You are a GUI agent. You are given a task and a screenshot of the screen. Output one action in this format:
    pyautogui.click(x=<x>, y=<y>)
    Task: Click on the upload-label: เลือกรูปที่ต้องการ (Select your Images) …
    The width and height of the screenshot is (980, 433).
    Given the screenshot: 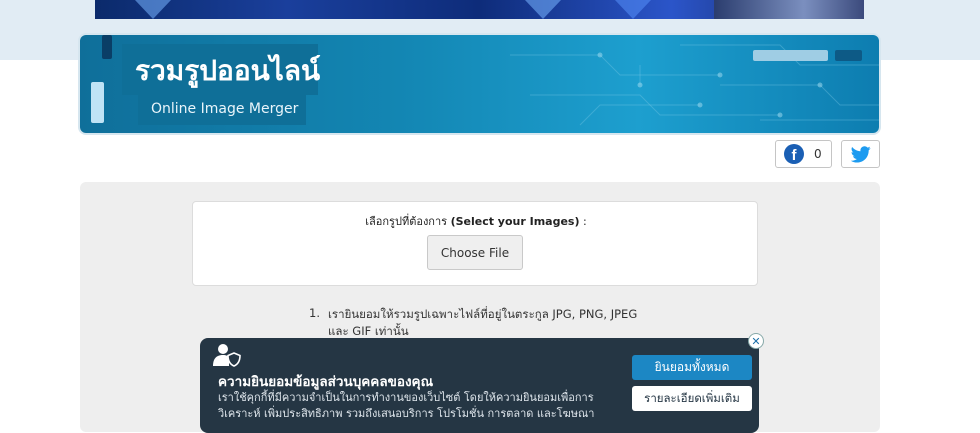 What is the action you would take?
    pyautogui.click(x=476, y=221)
    